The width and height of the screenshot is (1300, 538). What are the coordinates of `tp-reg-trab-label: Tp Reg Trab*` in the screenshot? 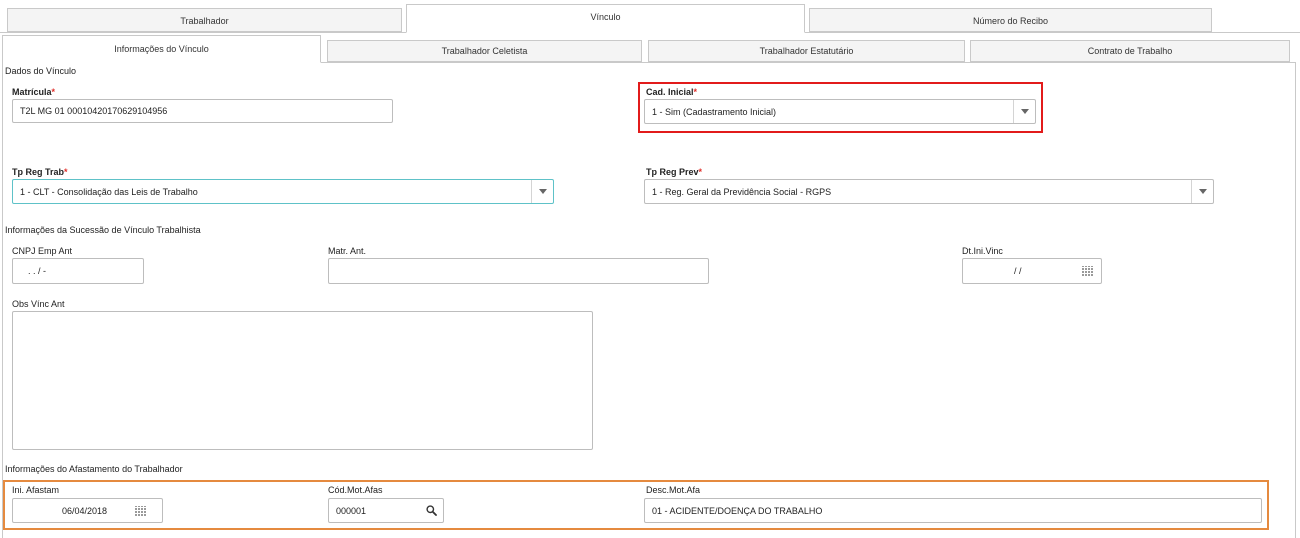 It's located at (40, 172).